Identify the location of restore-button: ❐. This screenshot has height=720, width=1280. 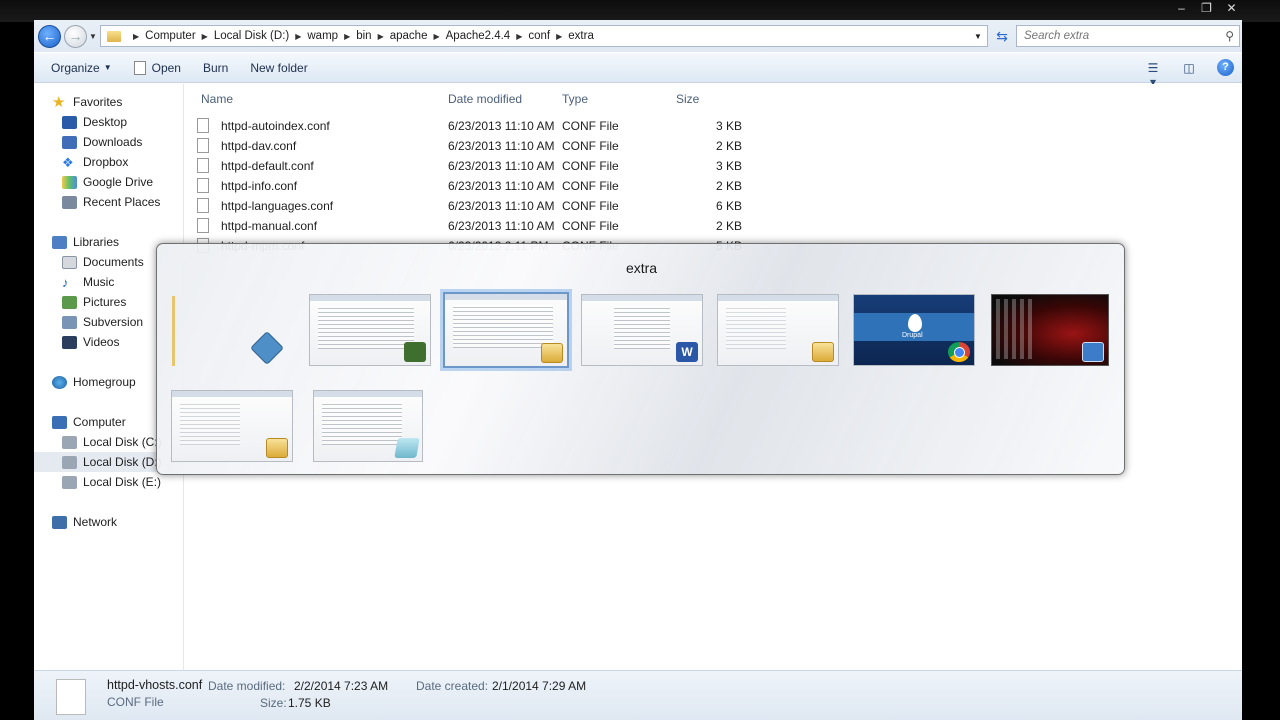
(1206, 9).